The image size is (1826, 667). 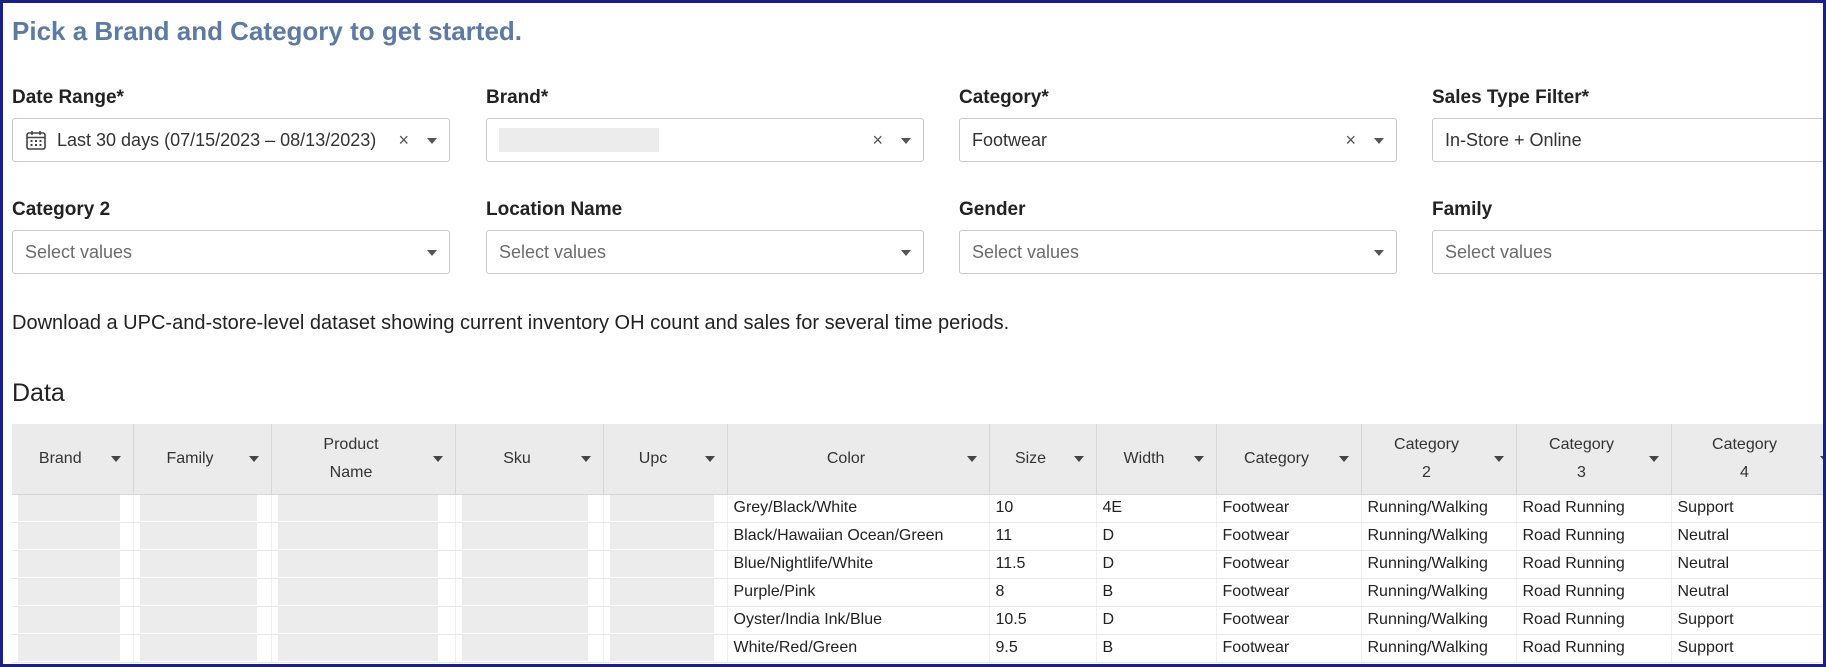 What do you see at coordinates (1178, 140) in the screenshot?
I see `category-select: Footwear ×` at bounding box center [1178, 140].